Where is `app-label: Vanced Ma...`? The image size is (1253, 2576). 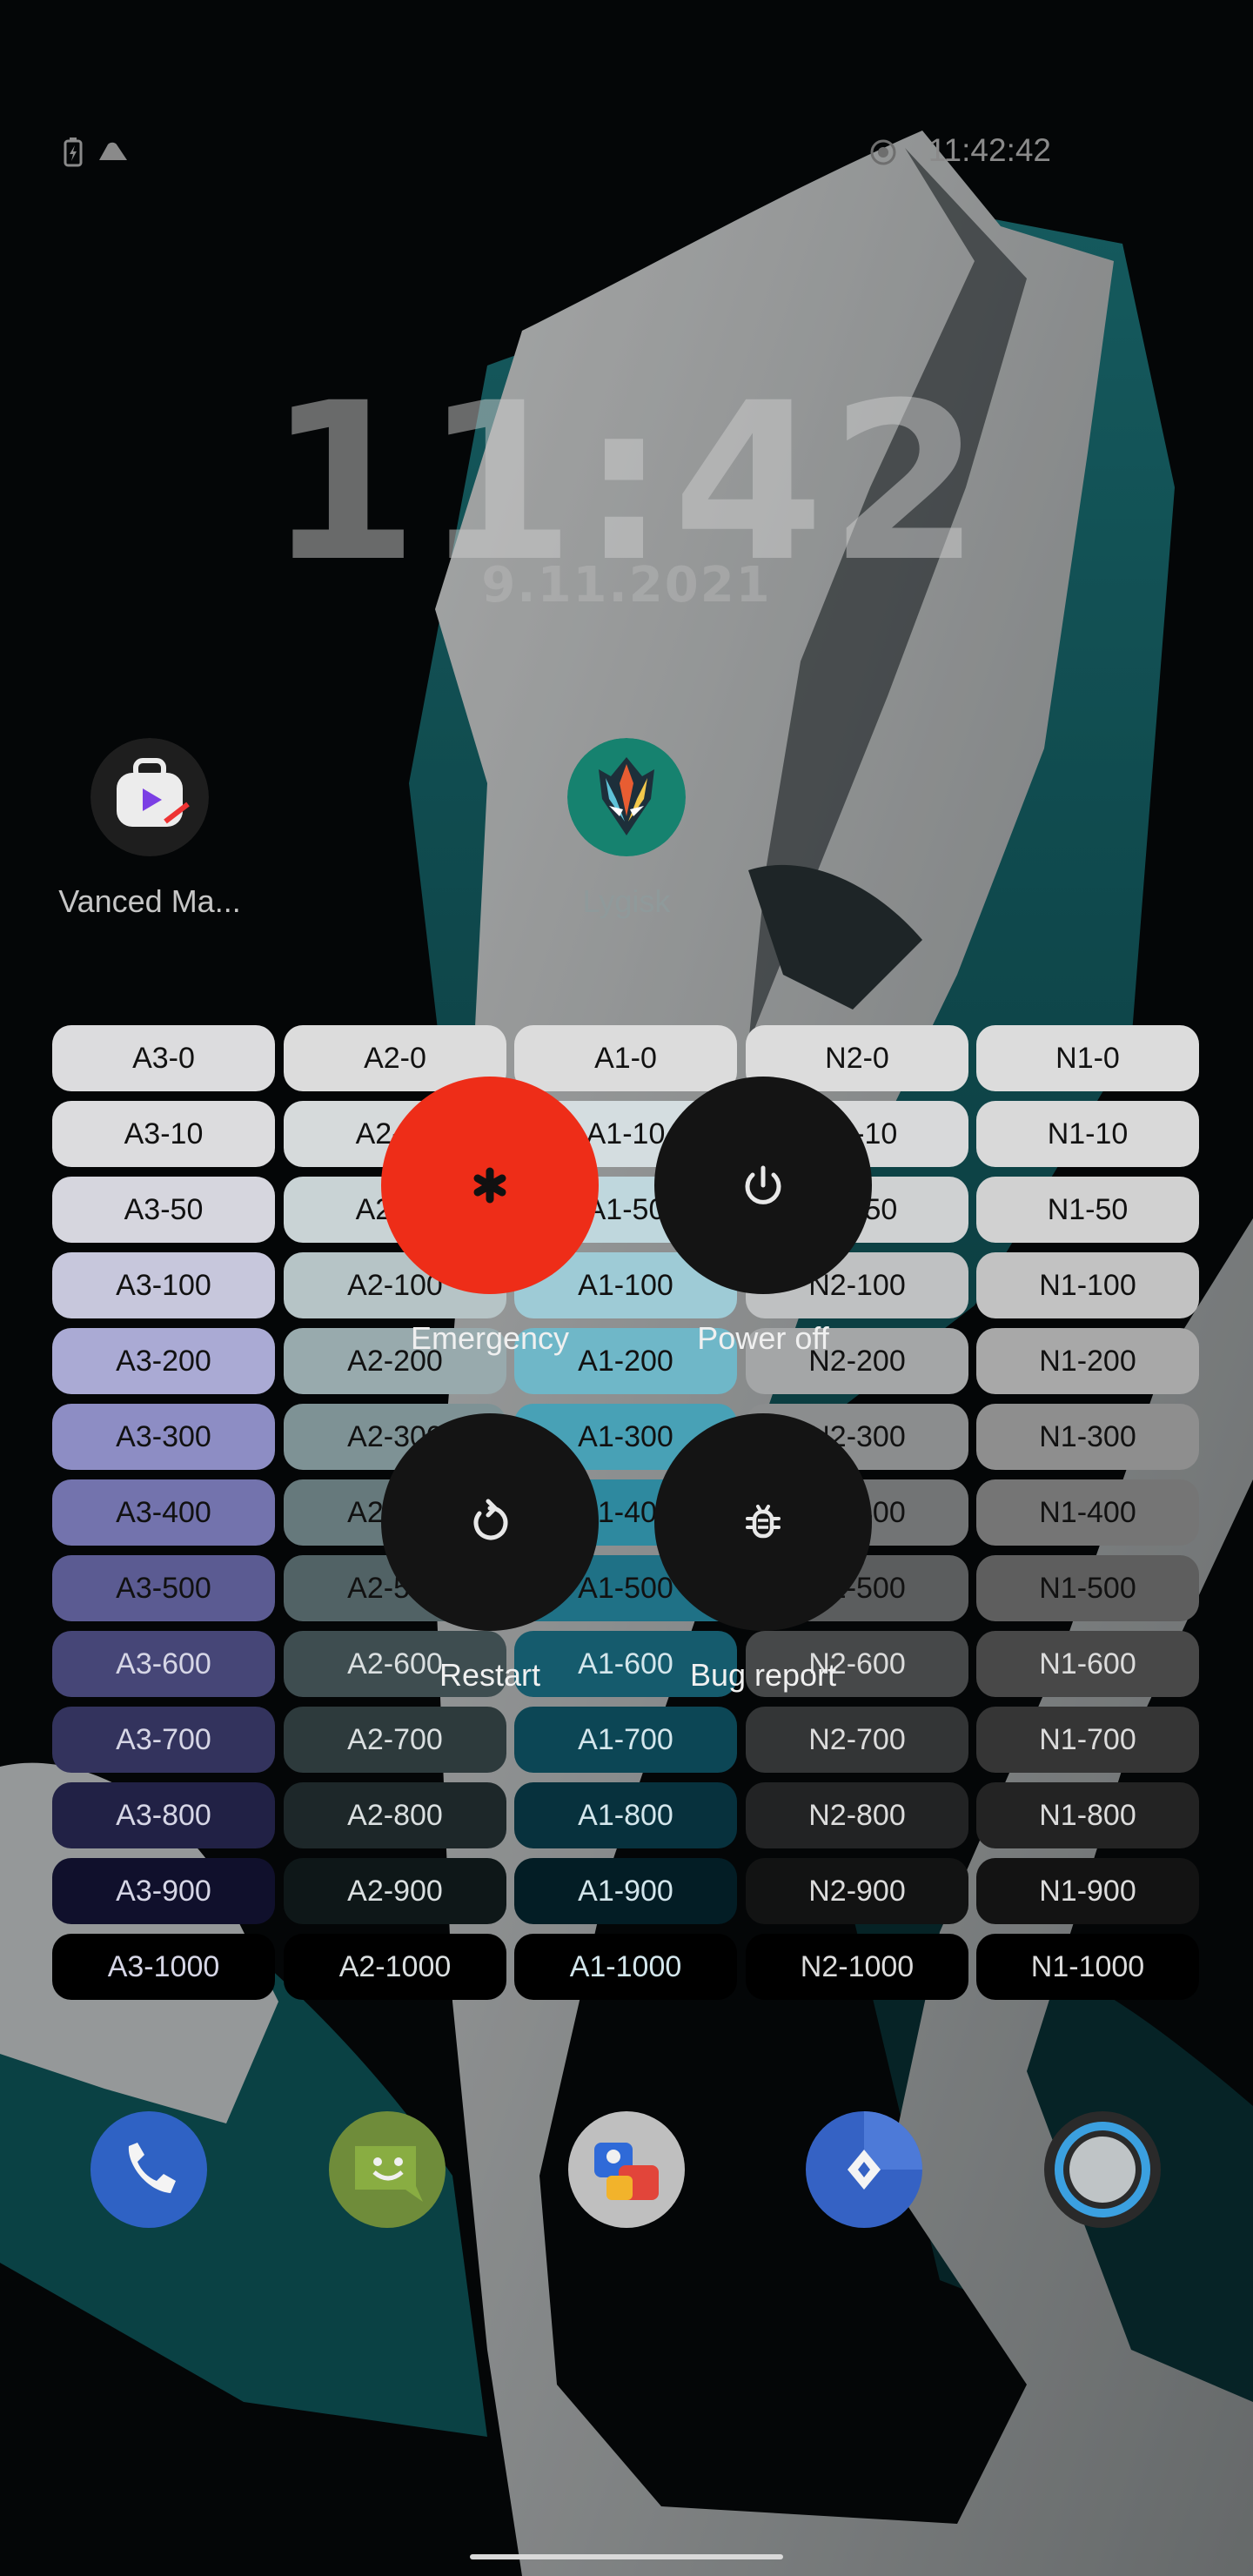 app-label: Vanced Ma... is located at coordinates (149, 901).